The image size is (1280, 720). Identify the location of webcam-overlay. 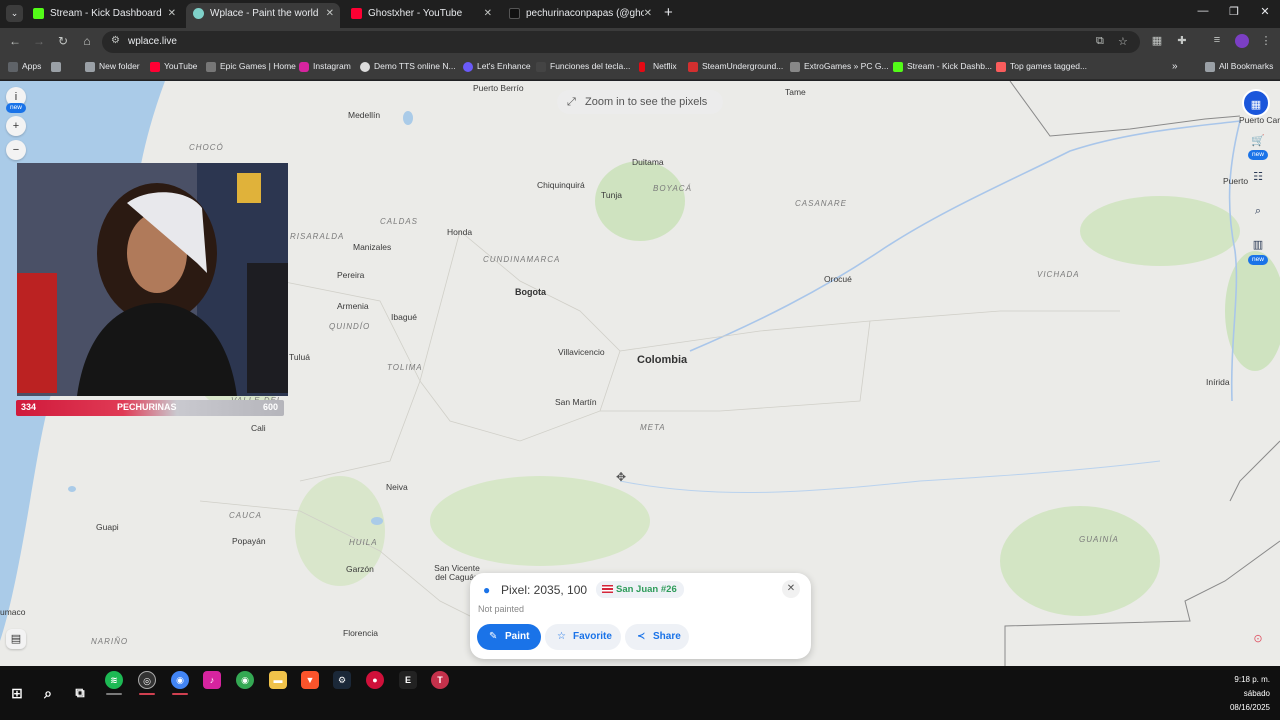
(152, 279).